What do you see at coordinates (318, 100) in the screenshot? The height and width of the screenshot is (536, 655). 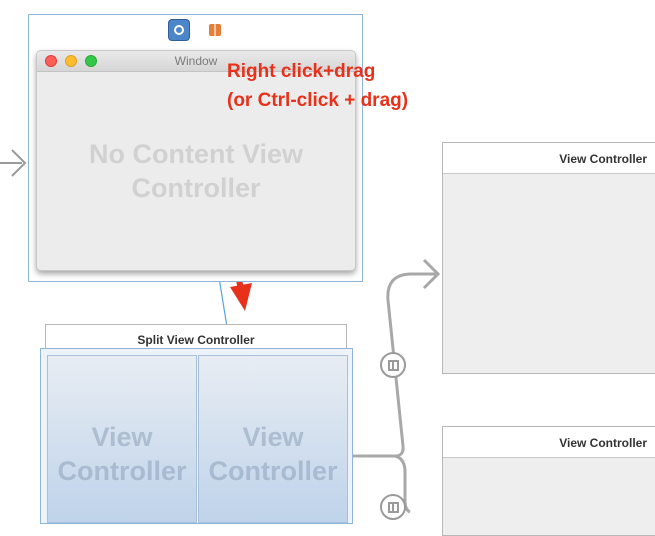 I see `annotation-line2: (or Ctrl-click + drag)` at bounding box center [318, 100].